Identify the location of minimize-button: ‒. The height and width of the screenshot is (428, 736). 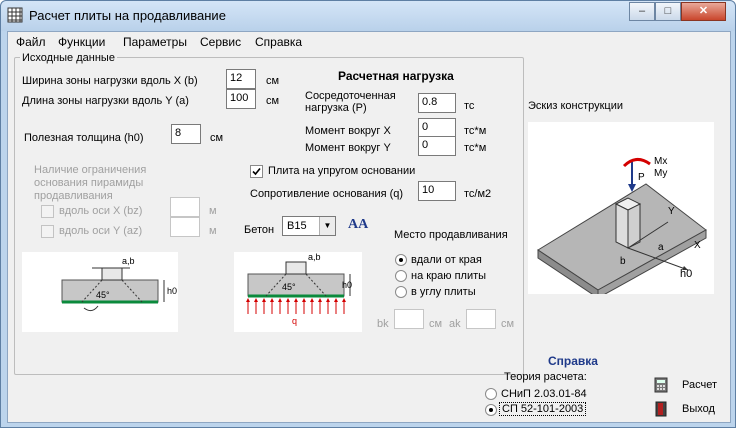
(642, 11).